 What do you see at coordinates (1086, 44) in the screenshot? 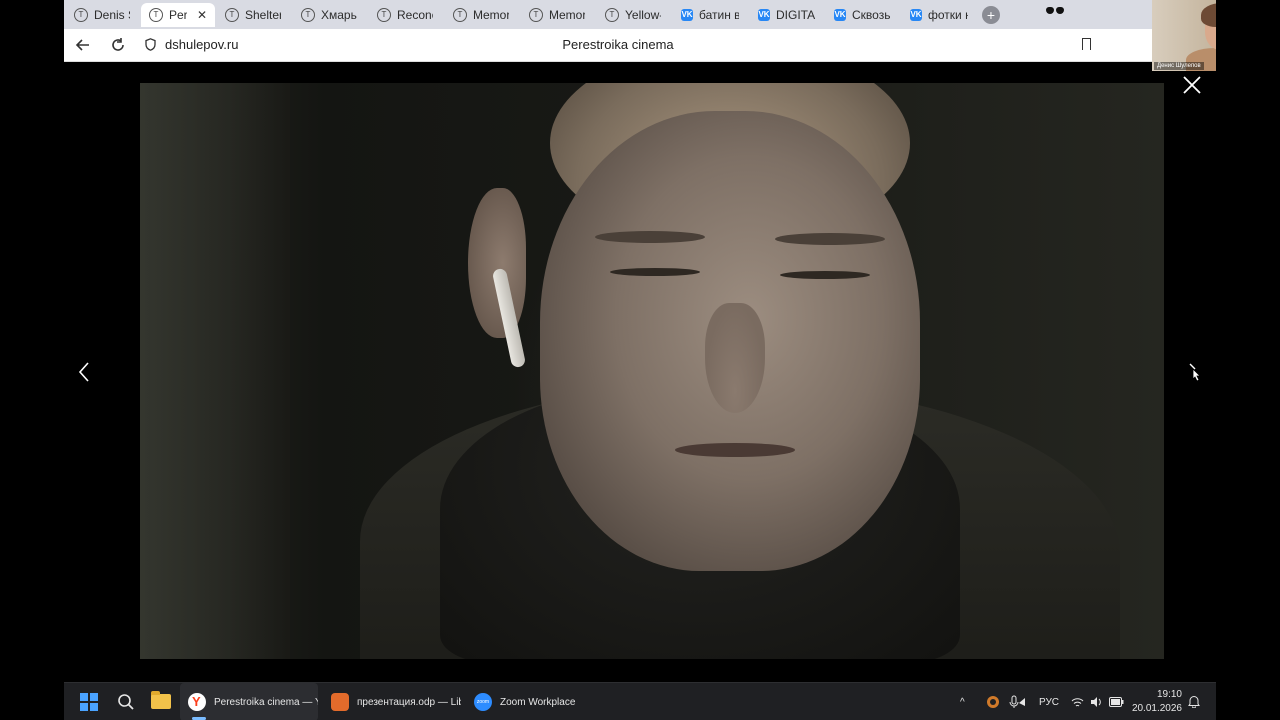
I see `bookmark-icon` at bounding box center [1086, 44].